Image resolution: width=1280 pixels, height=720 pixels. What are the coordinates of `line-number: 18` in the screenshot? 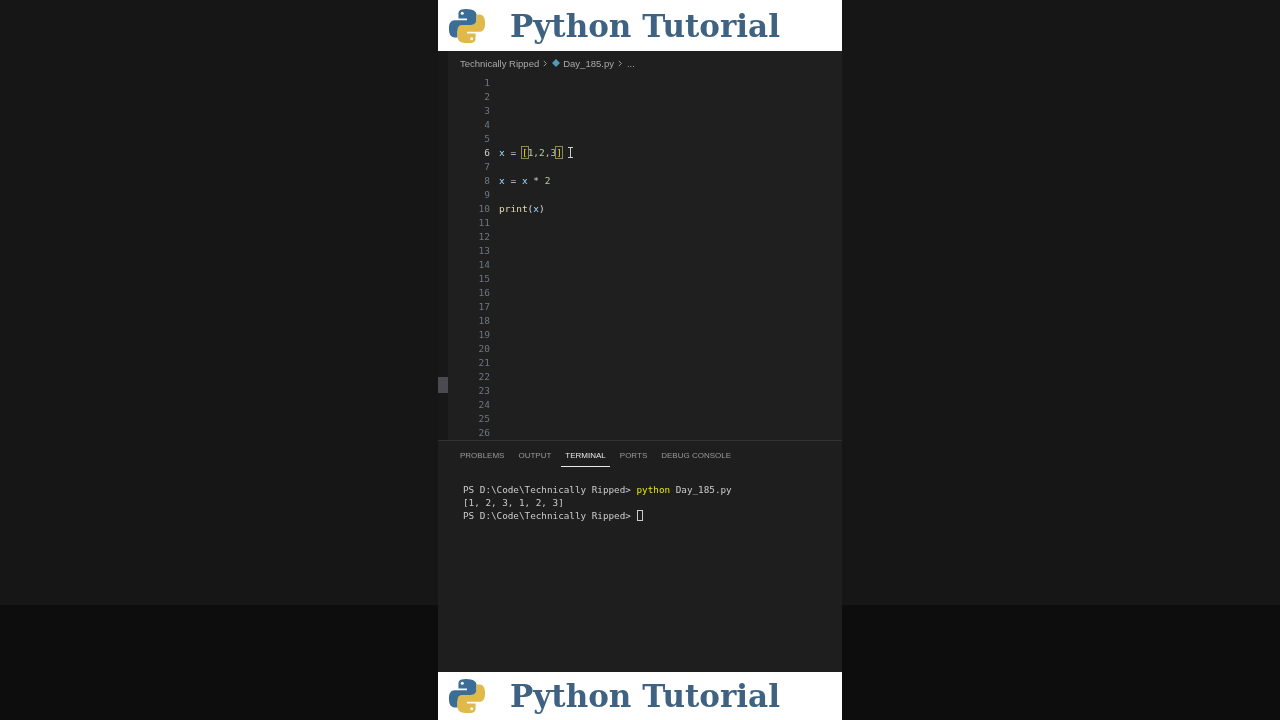 It's located at (483, 321).